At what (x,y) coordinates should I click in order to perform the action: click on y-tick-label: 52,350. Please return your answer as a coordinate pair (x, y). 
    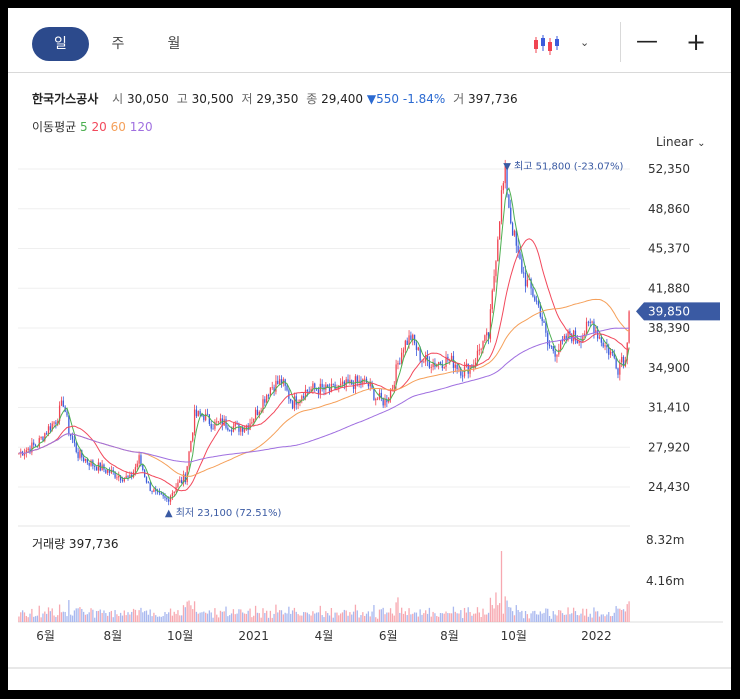
    Looking at the image, I should click on (669, 169).